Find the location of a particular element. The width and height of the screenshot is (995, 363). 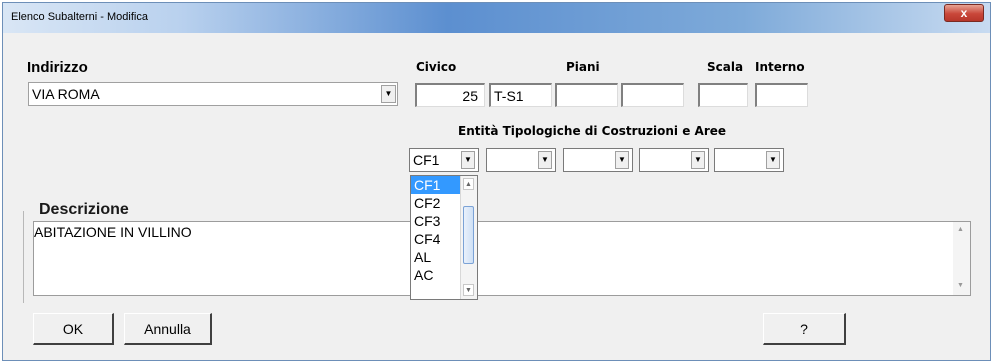

civico-value: 25 is located at coordinates (470, 96).